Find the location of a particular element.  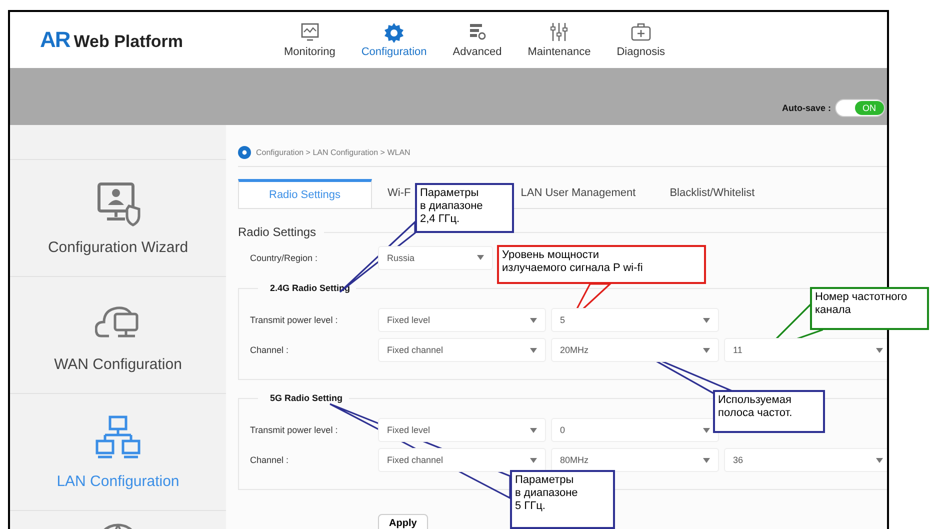

nav-tab: Diagnosis is located at coordinates (641, 40).